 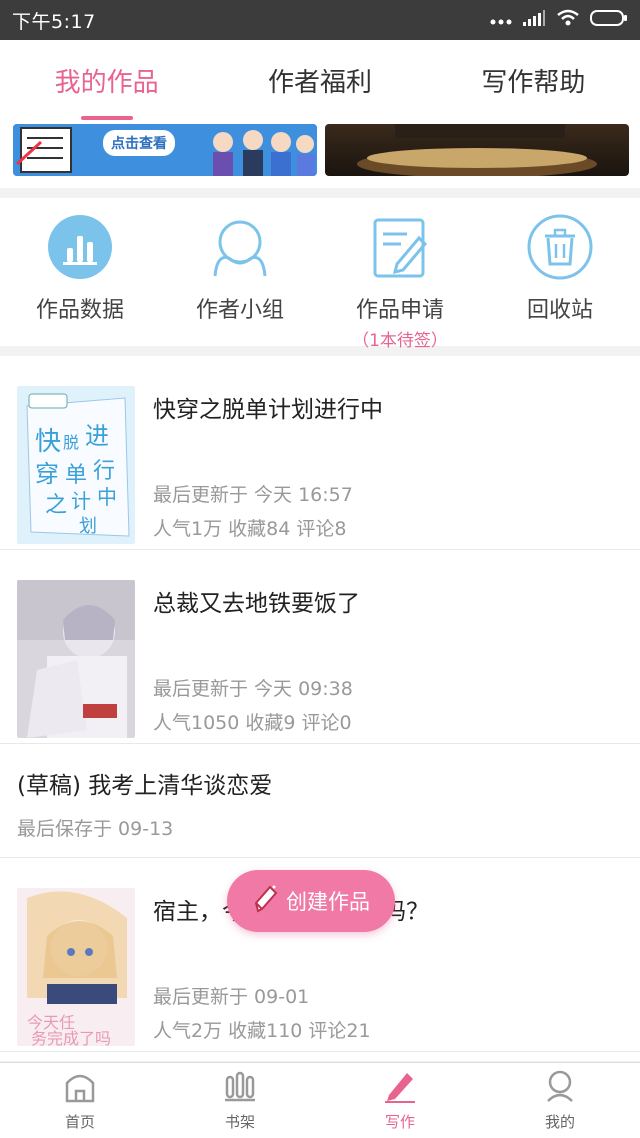 I want to click on nav-bookshelf: 书架, so click(x=240, y=1100).